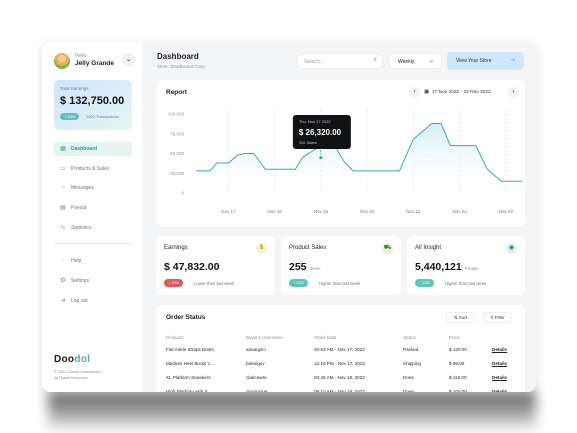  What do you see at coordinates (79, 208) in the screenshot?
I see `sidebar-item-label: Payout` at bounding box center [79, 208].